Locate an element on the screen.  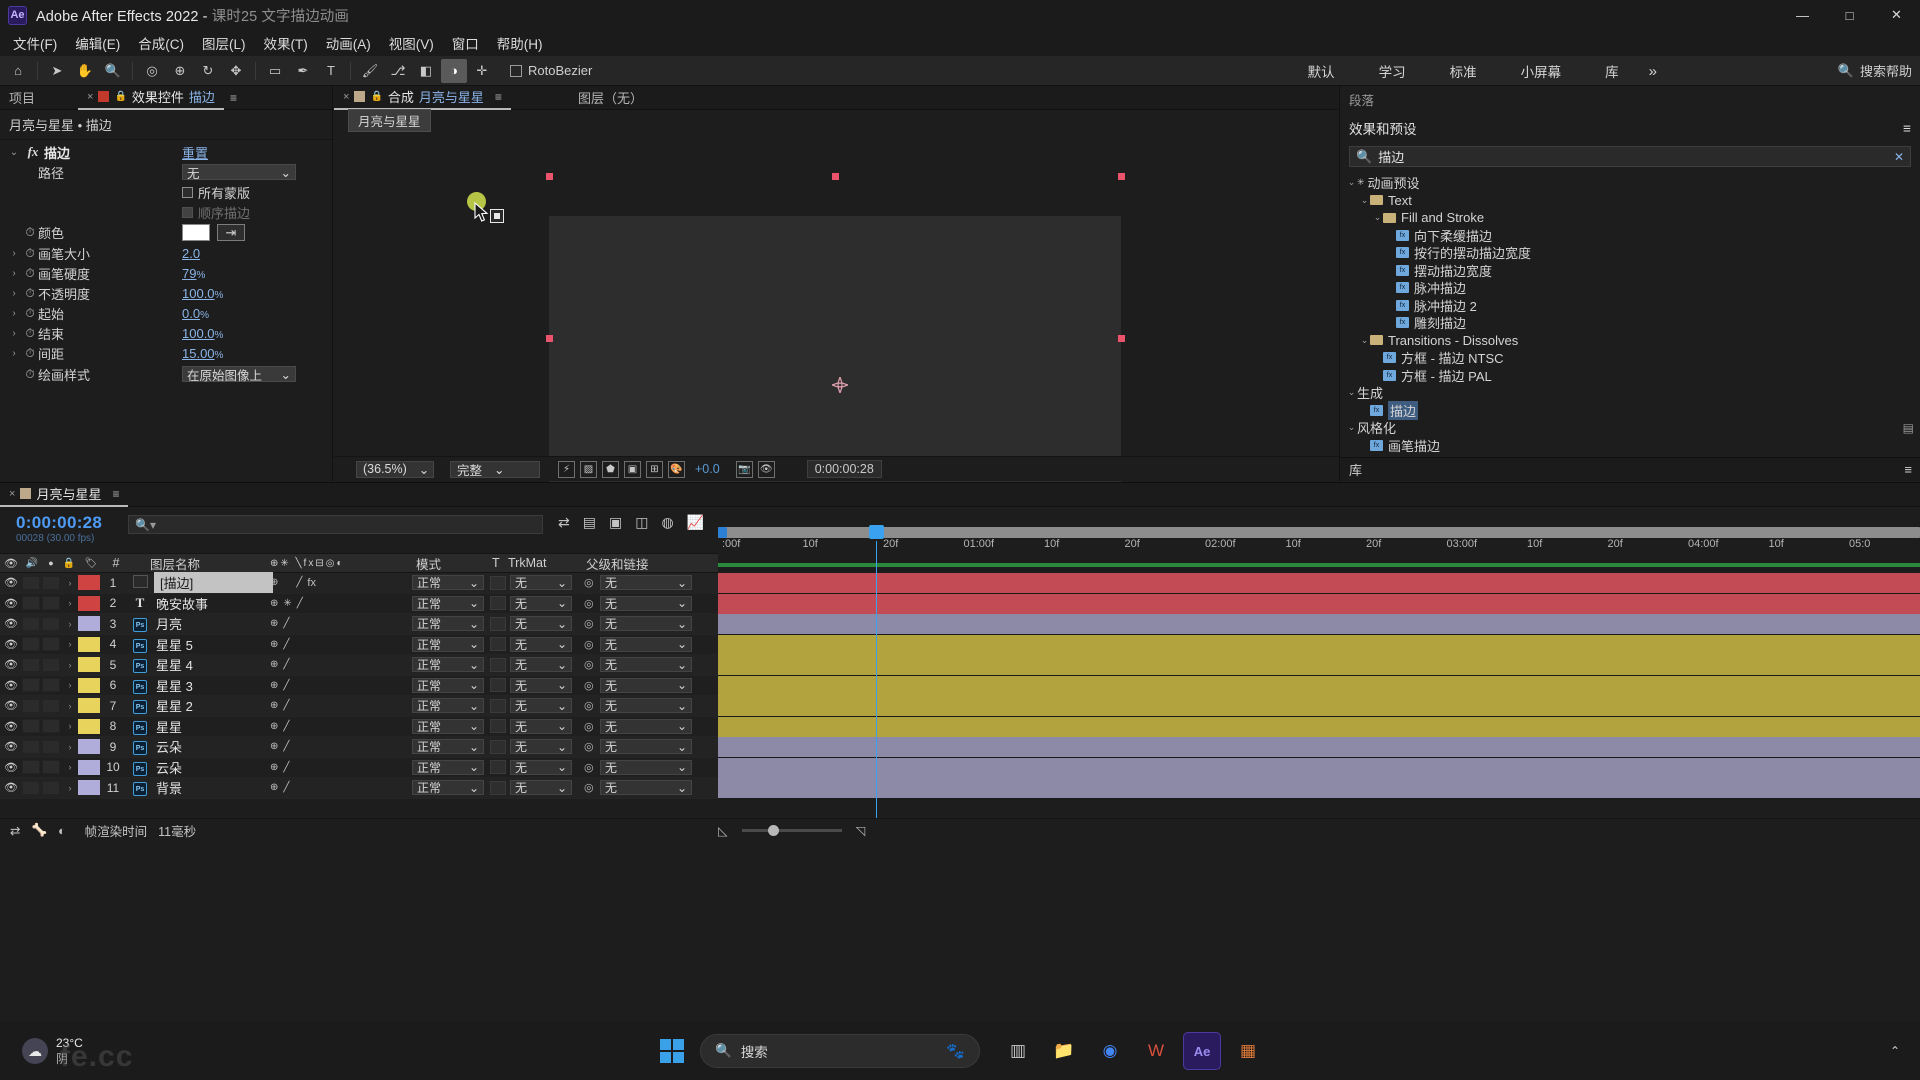
file-explorer-icon: 📁 is located at coordinates (1064, 1051).